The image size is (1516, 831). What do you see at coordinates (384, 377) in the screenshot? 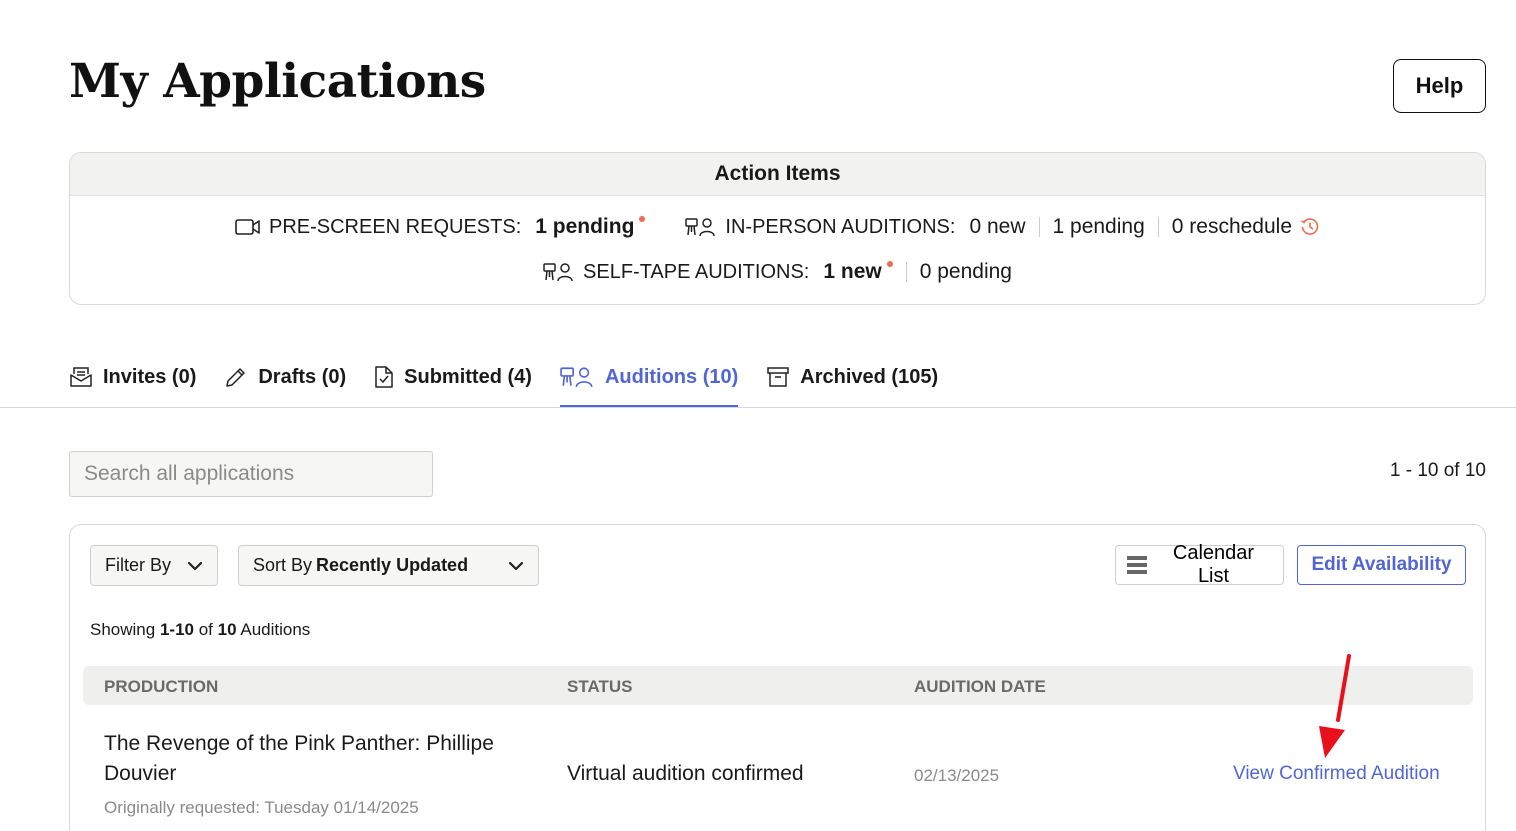
I see `document-check-icon` at bounding box center [384, 377].